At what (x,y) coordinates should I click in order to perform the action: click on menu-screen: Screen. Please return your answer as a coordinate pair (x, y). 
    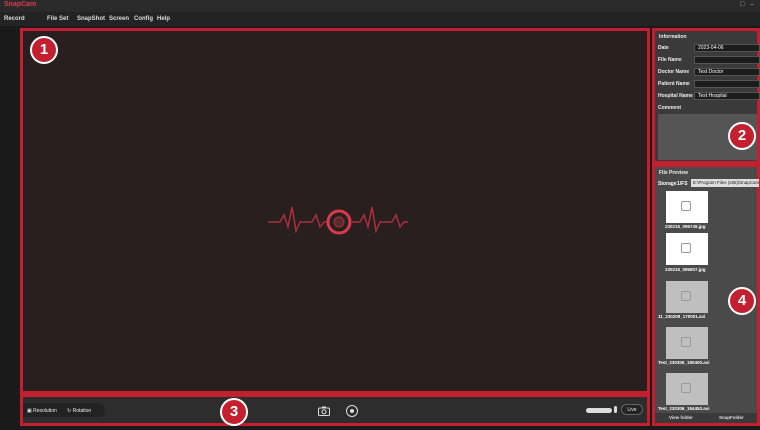
    Looking at the image, I should click on (119, 19).